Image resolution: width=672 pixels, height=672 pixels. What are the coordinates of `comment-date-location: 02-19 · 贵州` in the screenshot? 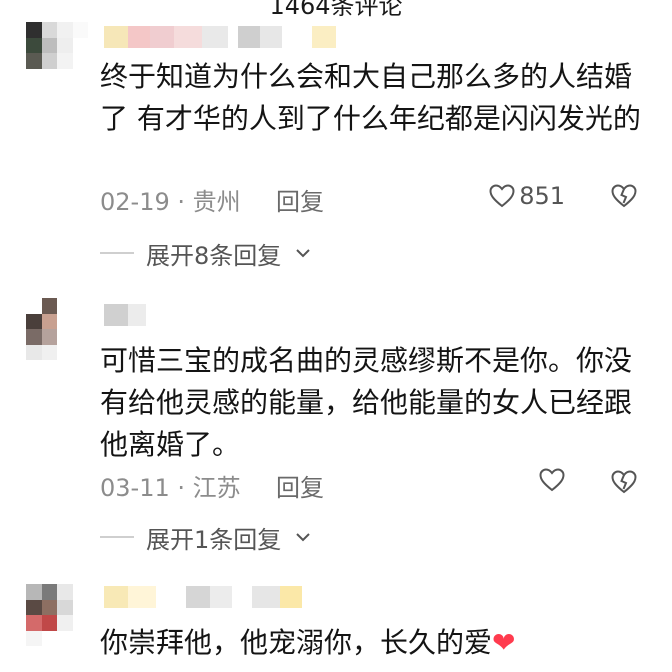 It's located at (170, 199).